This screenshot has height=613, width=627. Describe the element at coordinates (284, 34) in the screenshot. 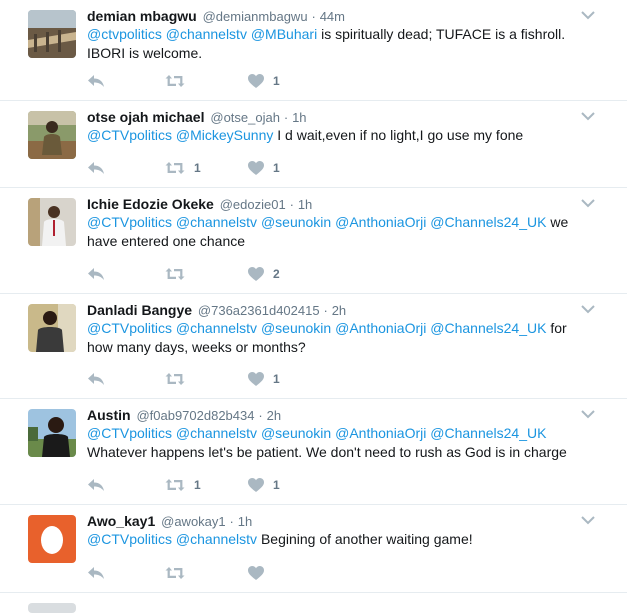

I see `mention-link: @MBuhari` at that location.